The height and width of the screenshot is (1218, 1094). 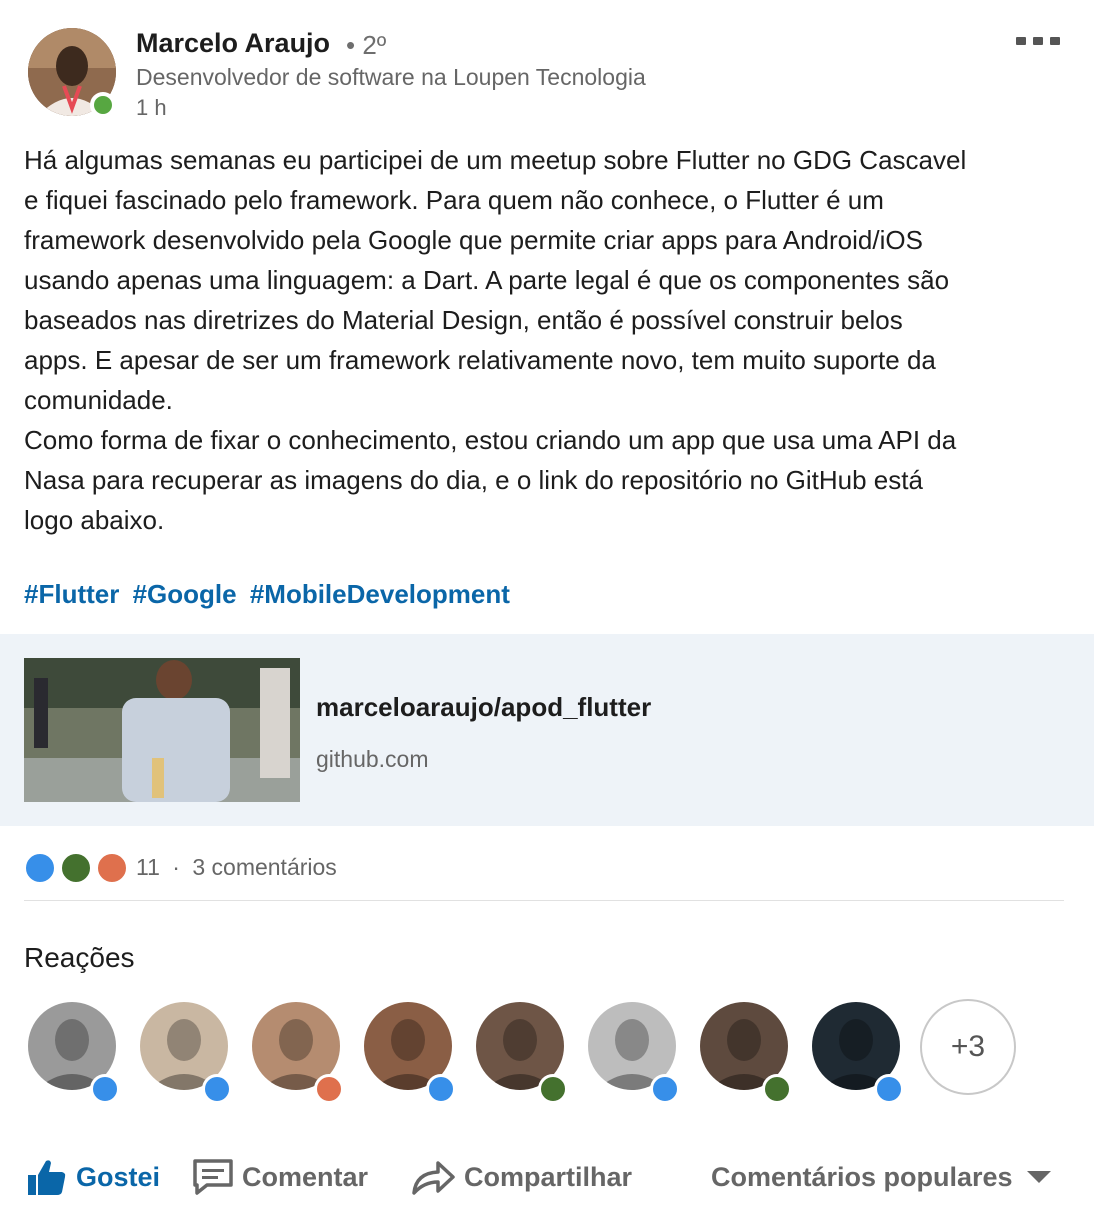 What do you see at coordinates (233, 43) in the screenshot?
I see `author-name: Marcelo Araujo` at bounding box center [233, 43].